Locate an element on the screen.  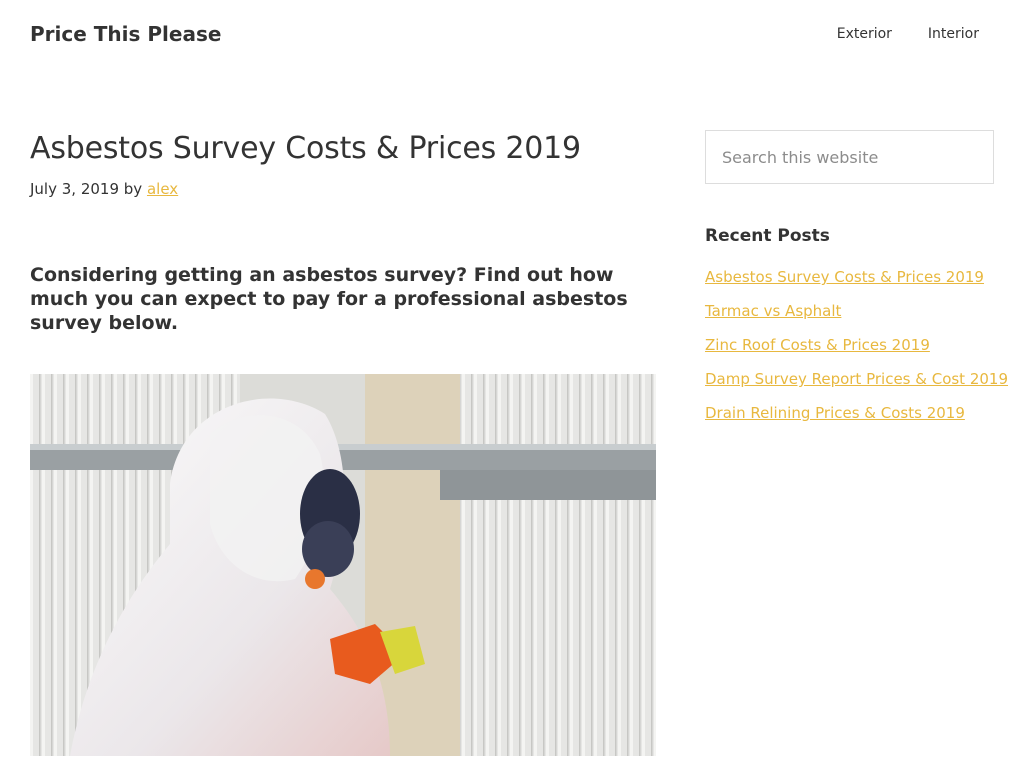
list-item: Zinc Roof Costs & Prices 2019 is located at coordinates (856, 352).